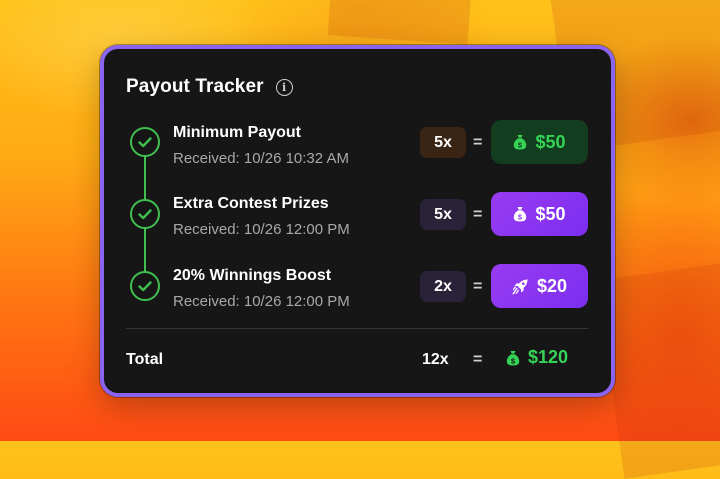  I want to click on payout-item-title: Extra Contest Prizes, so click(251, 203).